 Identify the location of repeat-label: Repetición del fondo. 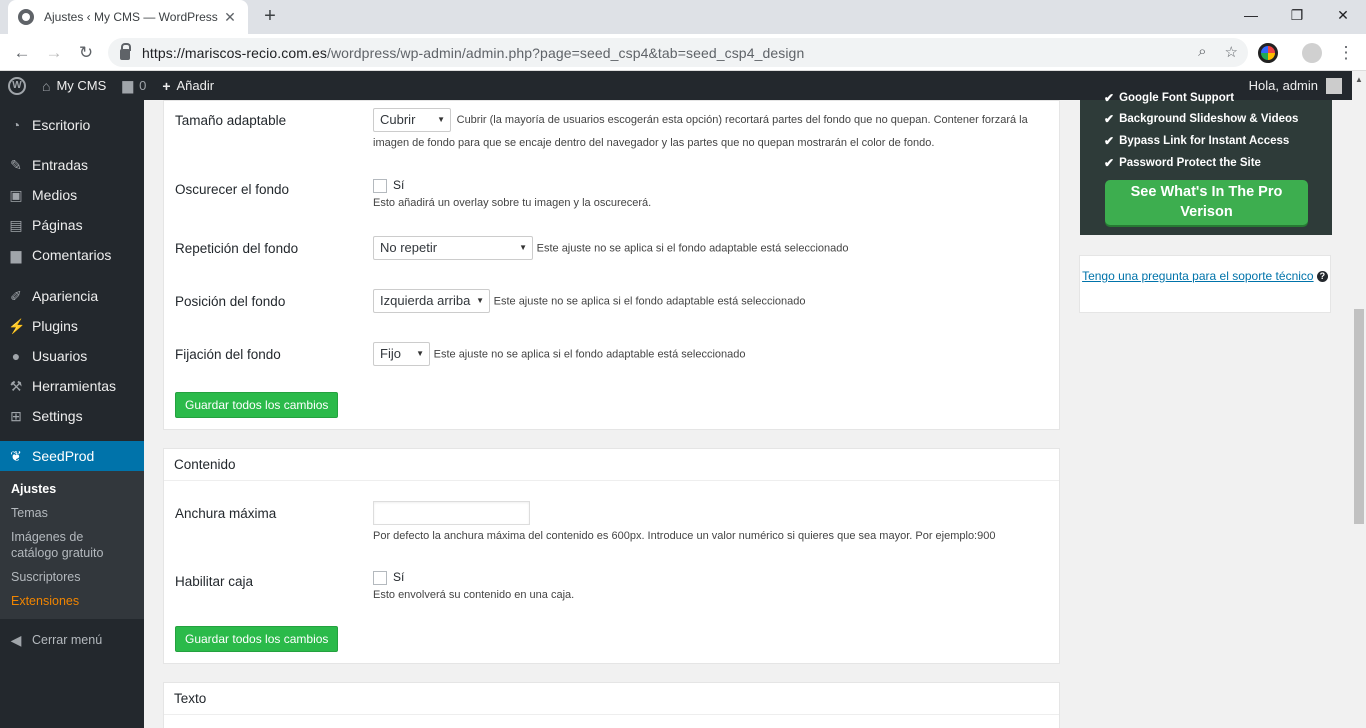
(237, 248).